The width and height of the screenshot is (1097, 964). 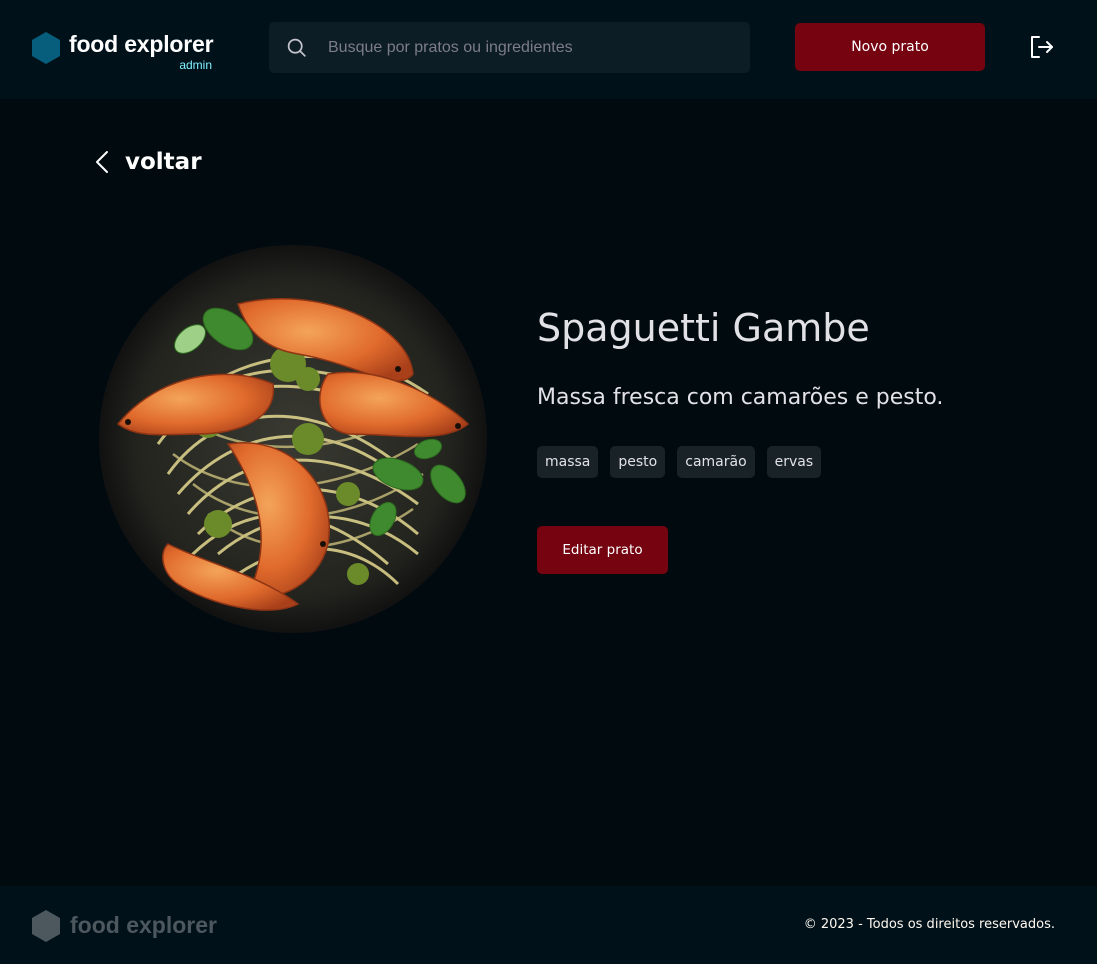 What do you see at coordinates (890, 47) in the screenshot?
I see `new-dish-button: Novo prato` at bounding box center [890, 47].